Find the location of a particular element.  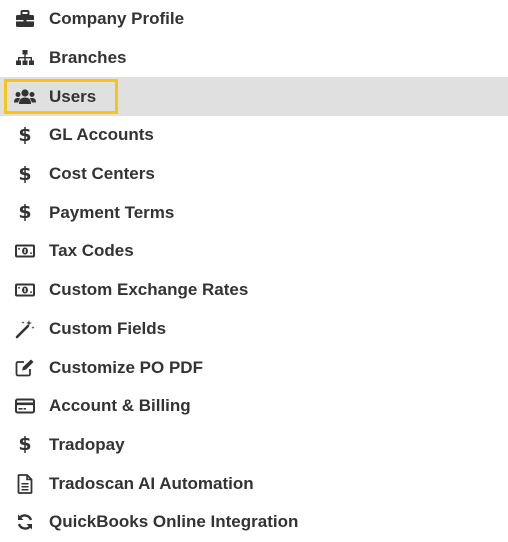

menu-item-label: Branches is located at coordinates (88, 58).